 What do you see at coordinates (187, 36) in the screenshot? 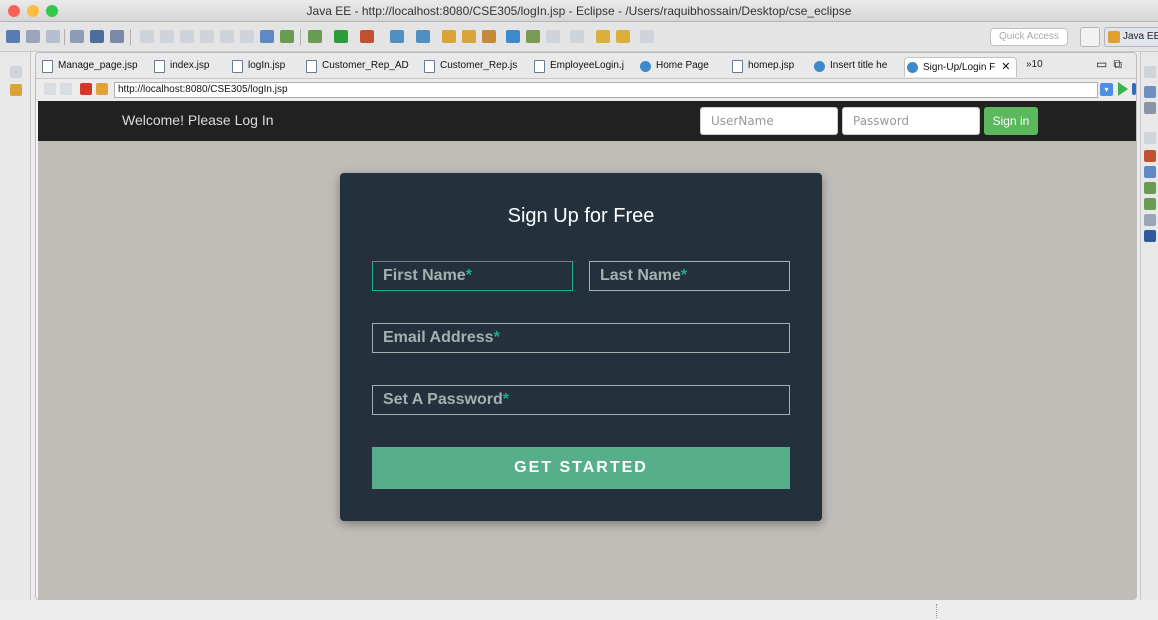
I see `terminate-icon` at bounding box center [187, 36].